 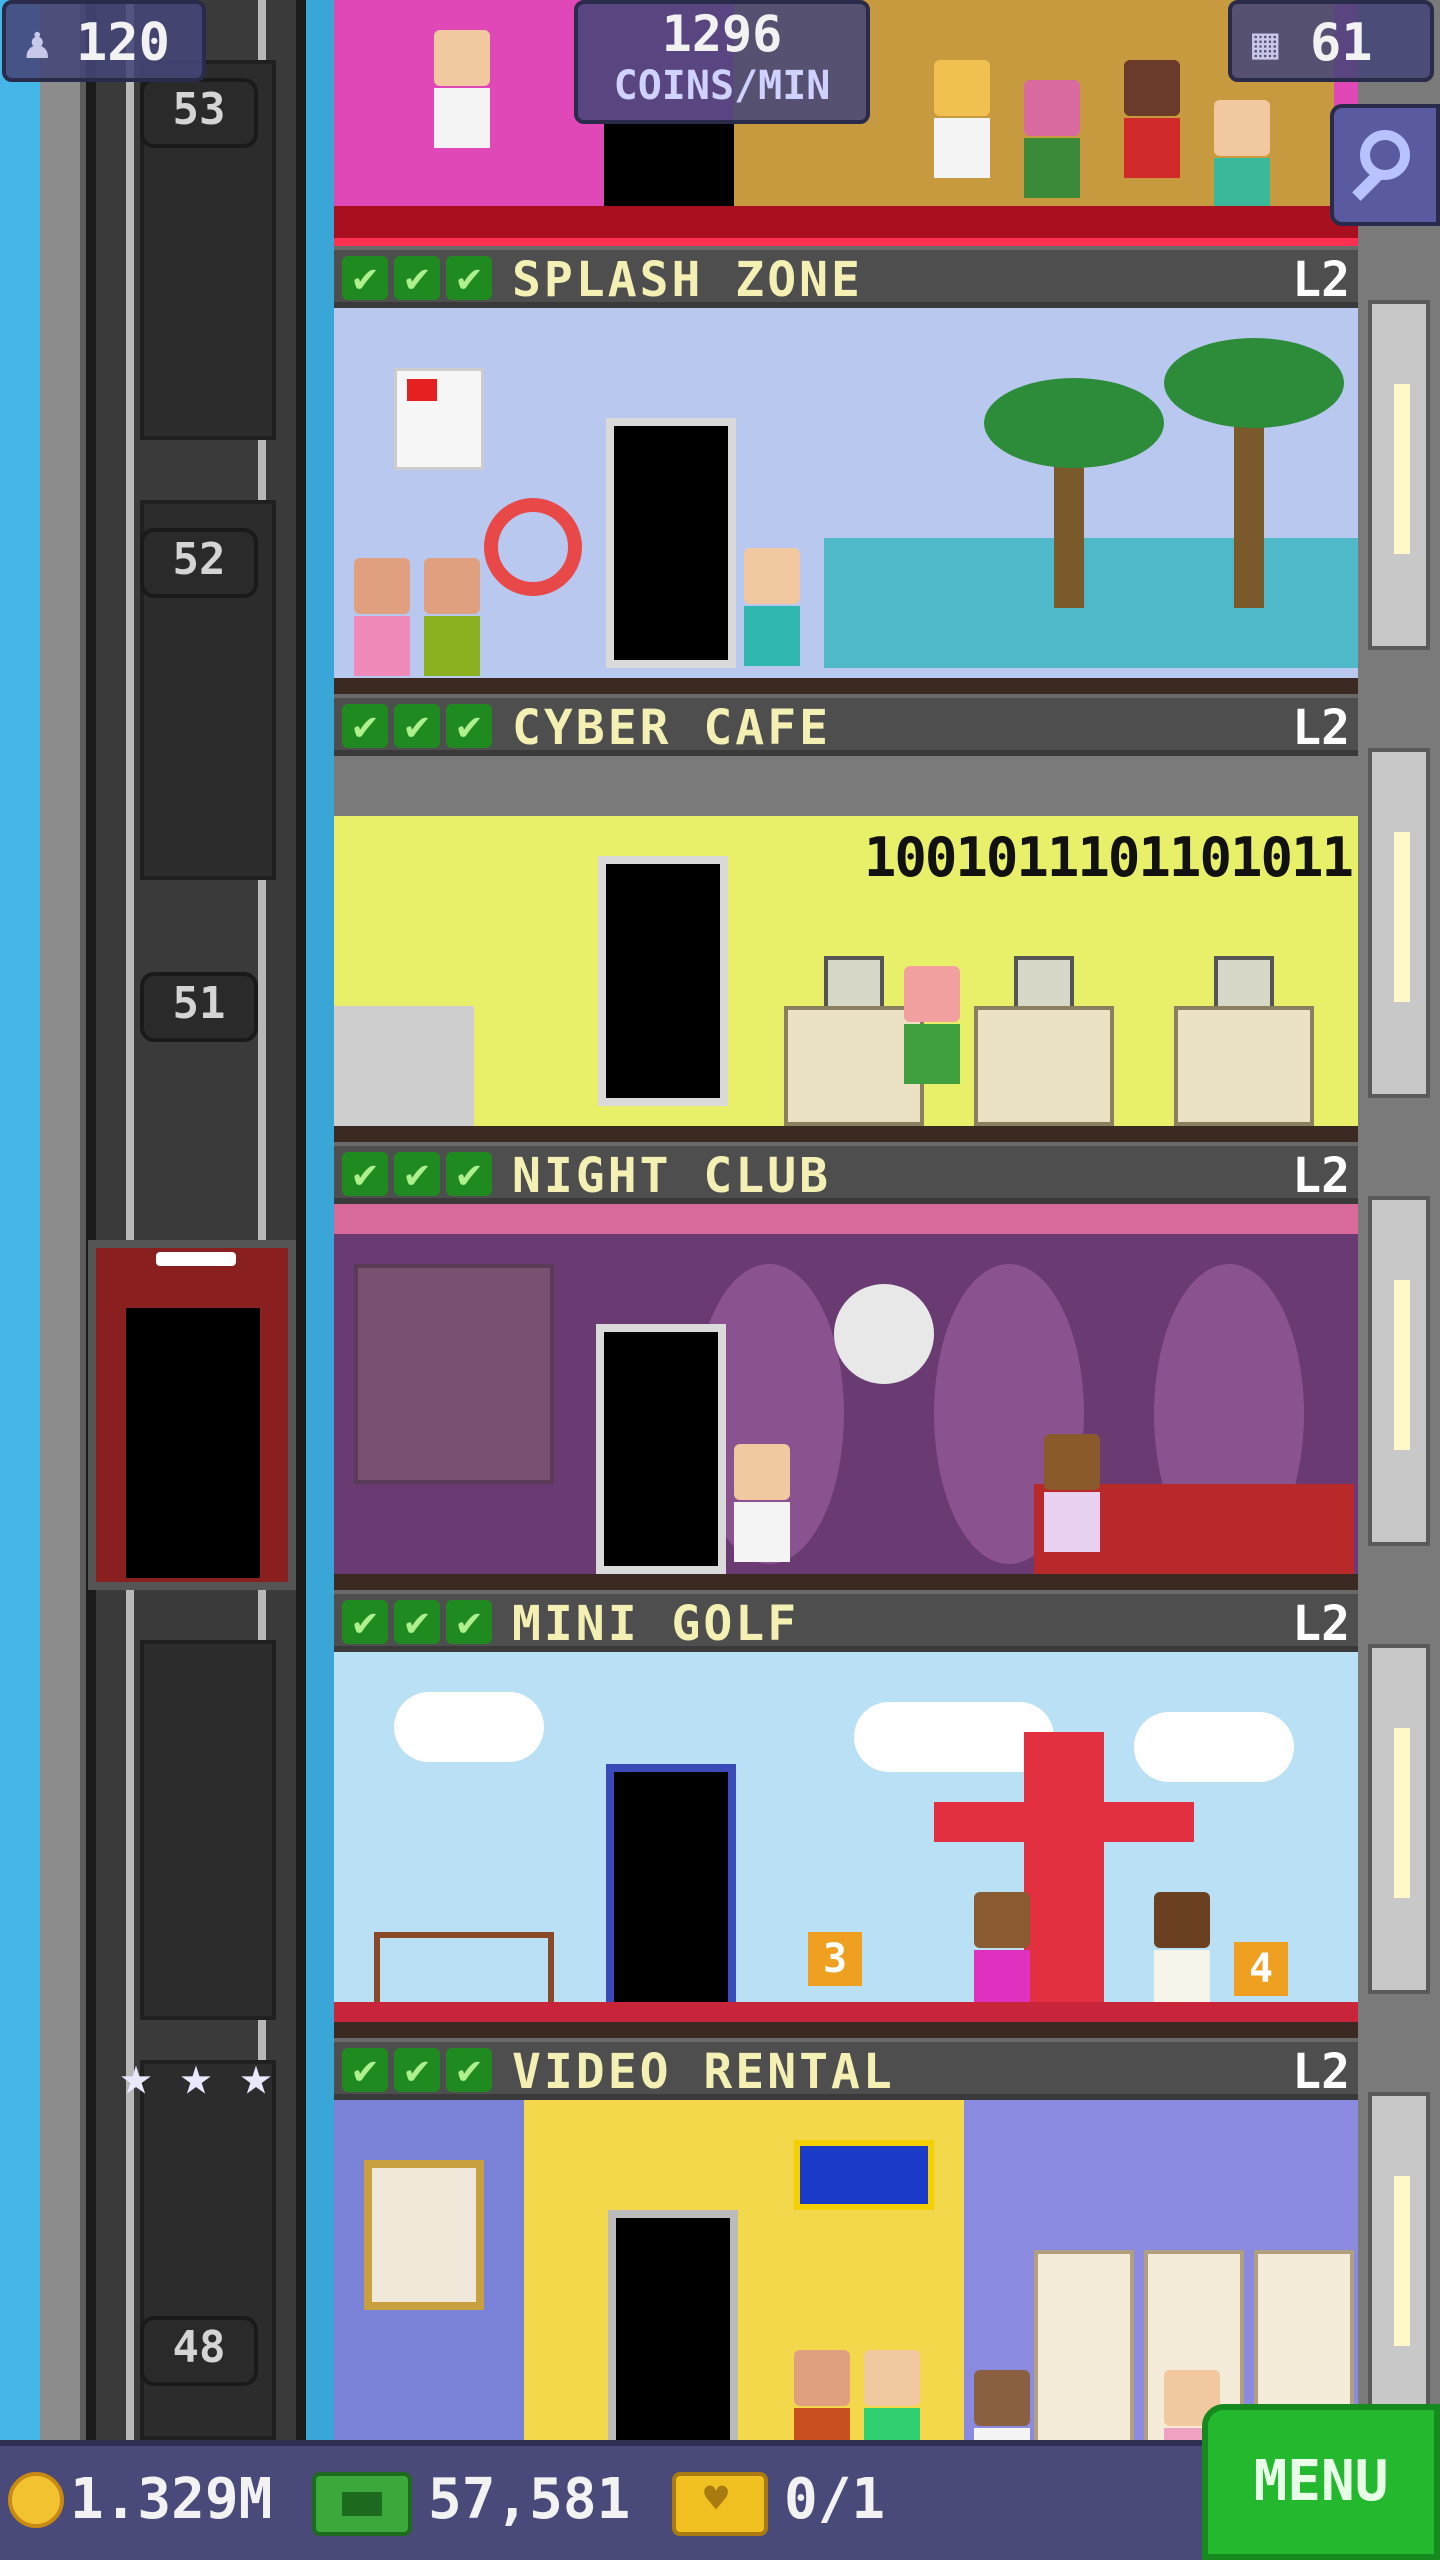 I want to click on elevator-floor-number: 53, so click(x=199, y=113).